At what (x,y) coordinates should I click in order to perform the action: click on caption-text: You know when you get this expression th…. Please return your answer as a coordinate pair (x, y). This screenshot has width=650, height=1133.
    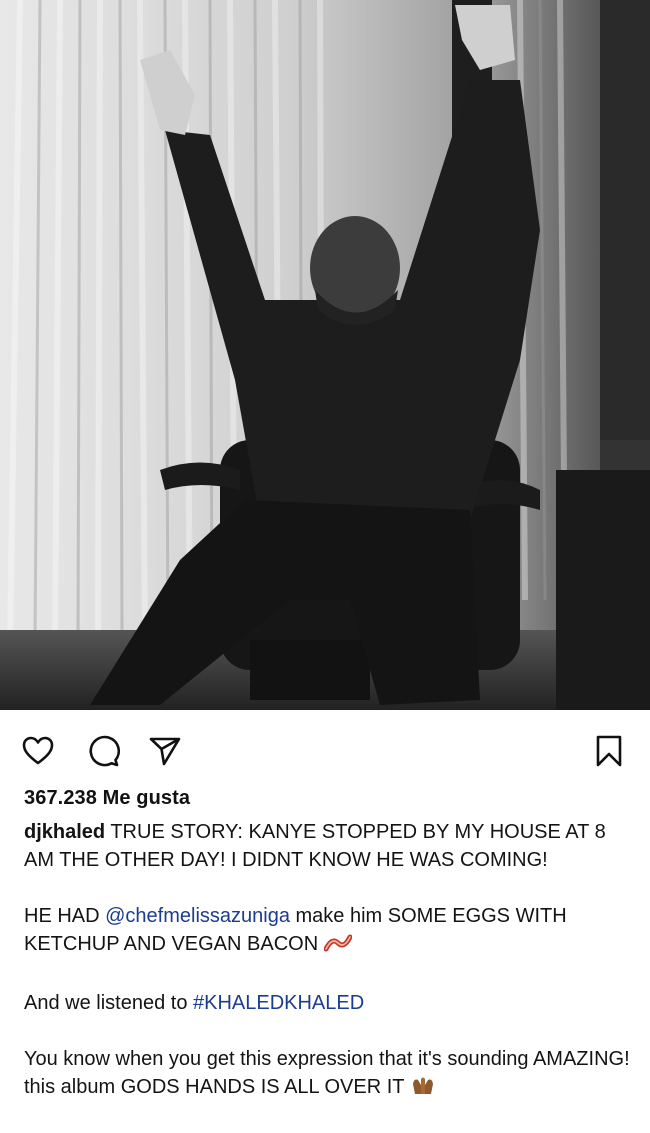
    Looking at the image, I should click on (327, 1073).